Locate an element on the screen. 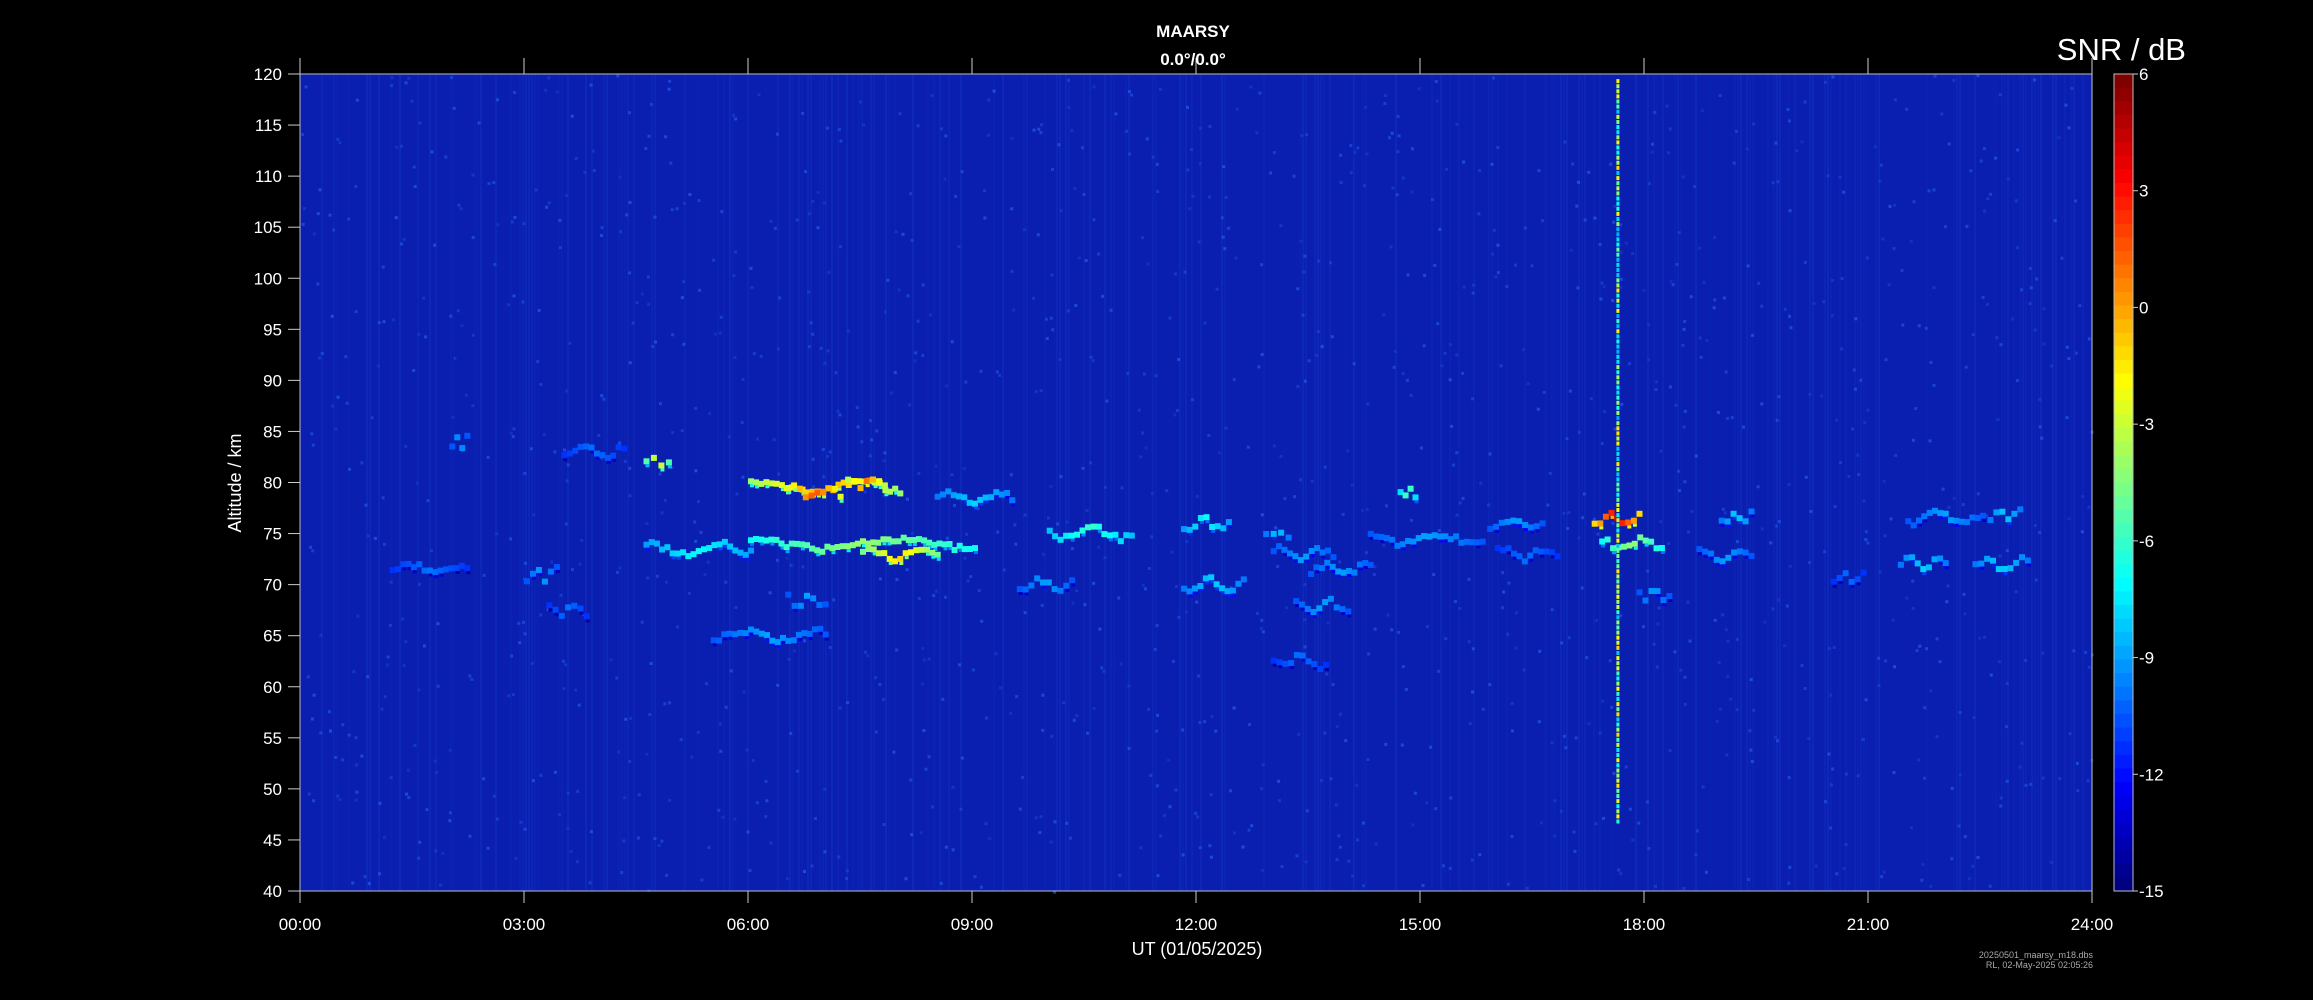 The width and height of the screenshot is (2313, 1000). chart-title: MAARSY is located at coordinates (1193, 31).